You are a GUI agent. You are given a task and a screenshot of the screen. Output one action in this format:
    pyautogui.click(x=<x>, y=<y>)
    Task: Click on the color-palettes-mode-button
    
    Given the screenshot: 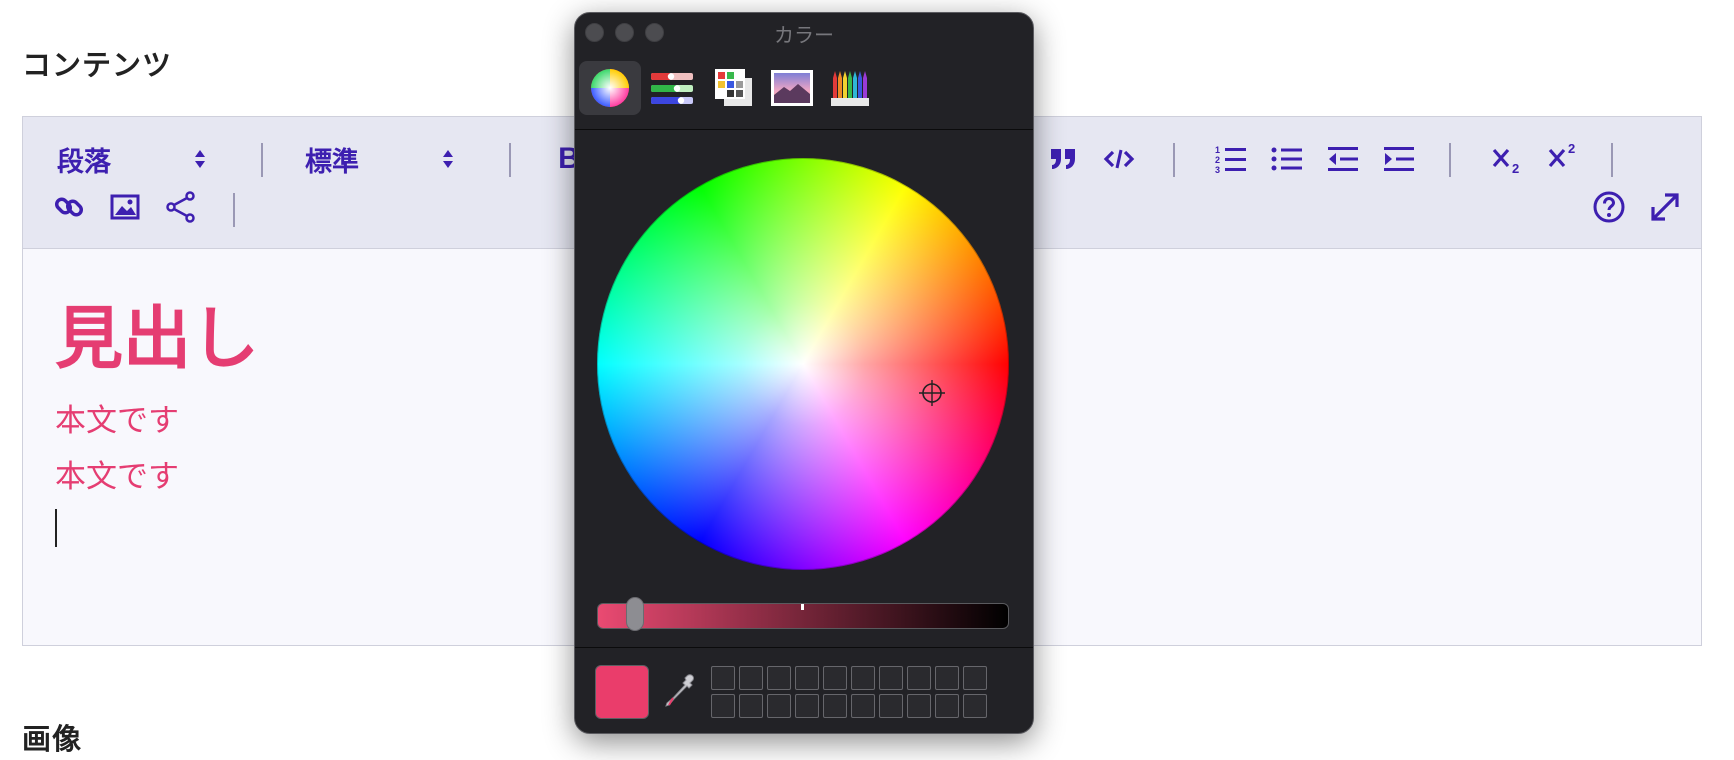 What is the action you would take?
    pyautogui.click(x=734, y=88)
    